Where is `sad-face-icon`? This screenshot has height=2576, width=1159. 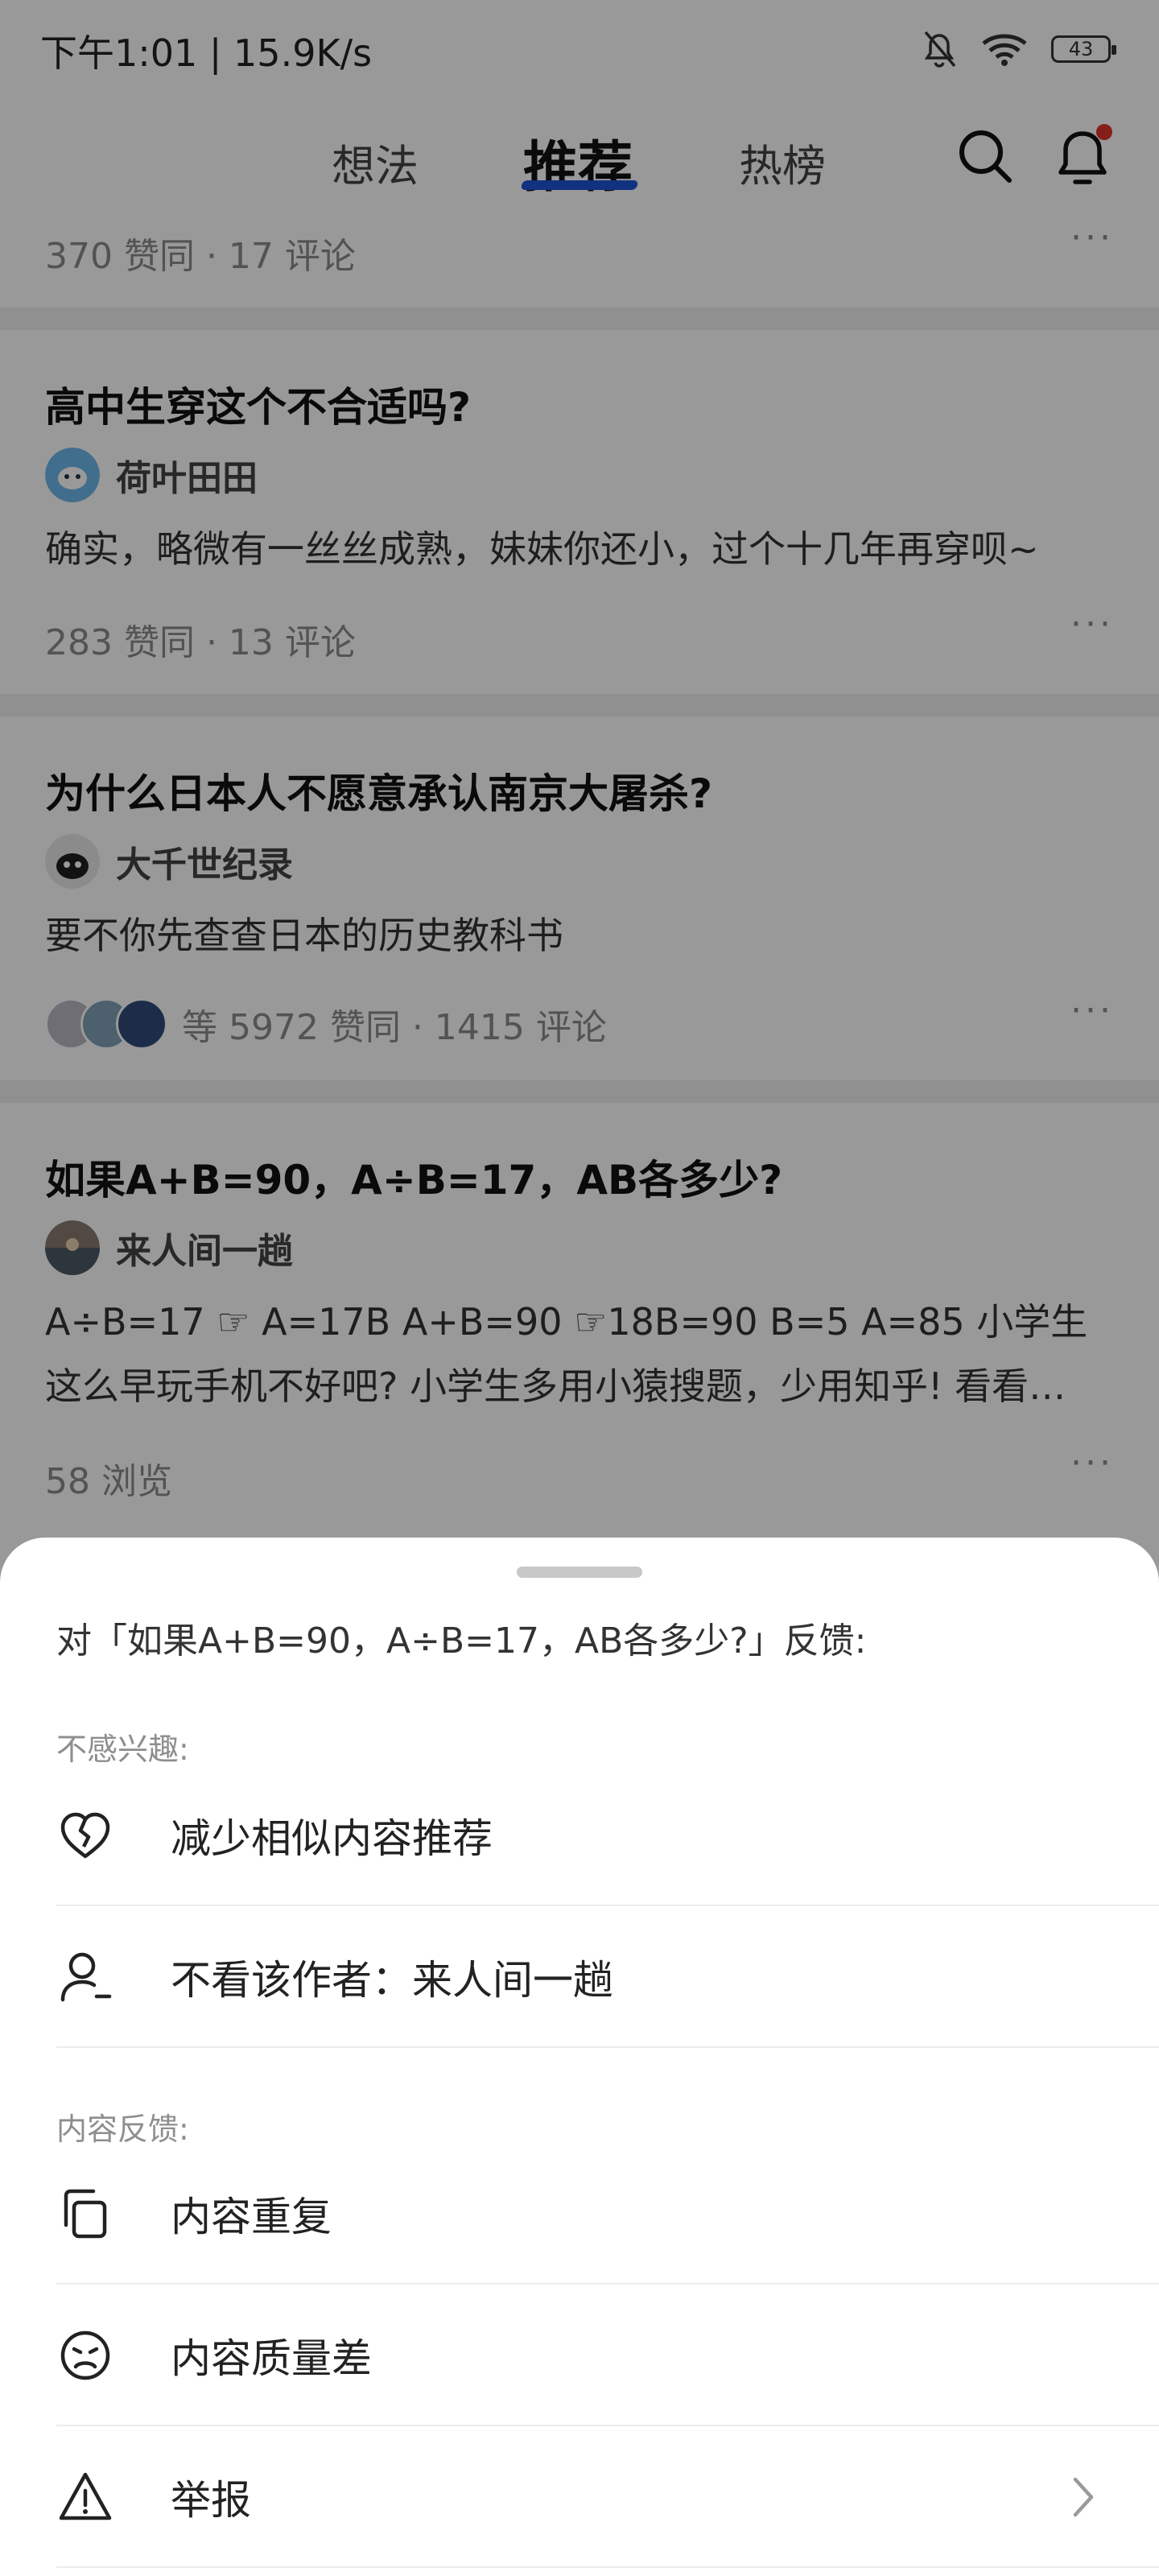 sad-face-icon is located at coordinates (85, 2355).